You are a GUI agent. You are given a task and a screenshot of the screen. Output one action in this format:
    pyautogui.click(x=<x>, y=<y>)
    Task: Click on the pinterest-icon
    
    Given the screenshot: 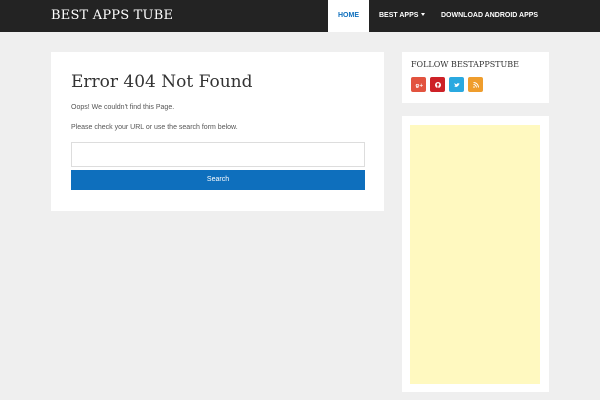 What is the action you would take?
    pyautogui.click(x=437, y=84)
    